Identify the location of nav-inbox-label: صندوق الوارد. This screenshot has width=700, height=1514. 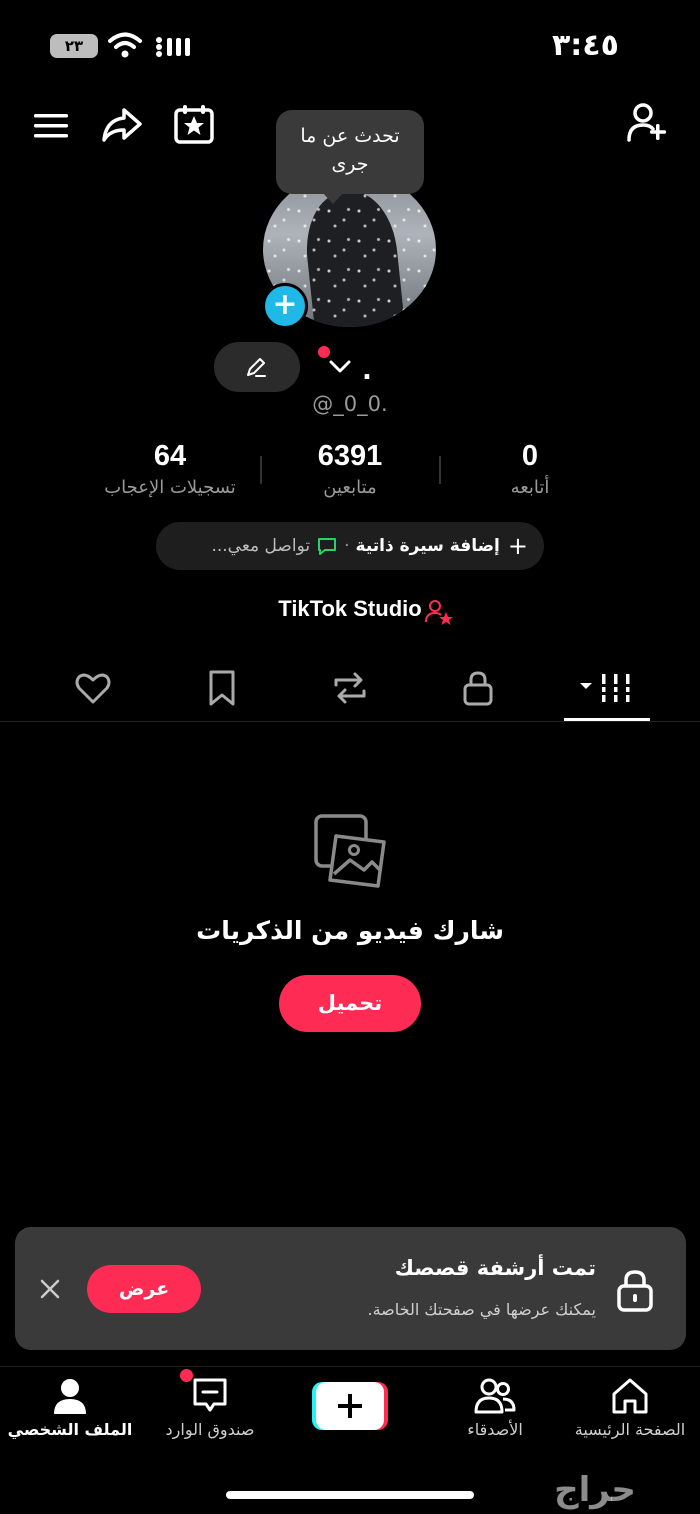
(210, 1429).